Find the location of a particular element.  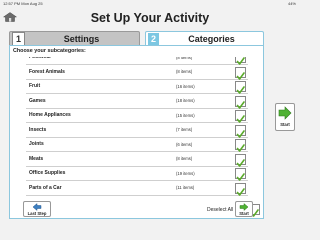

tab-categories: 2 Categories is located at coordinates (204, 38).